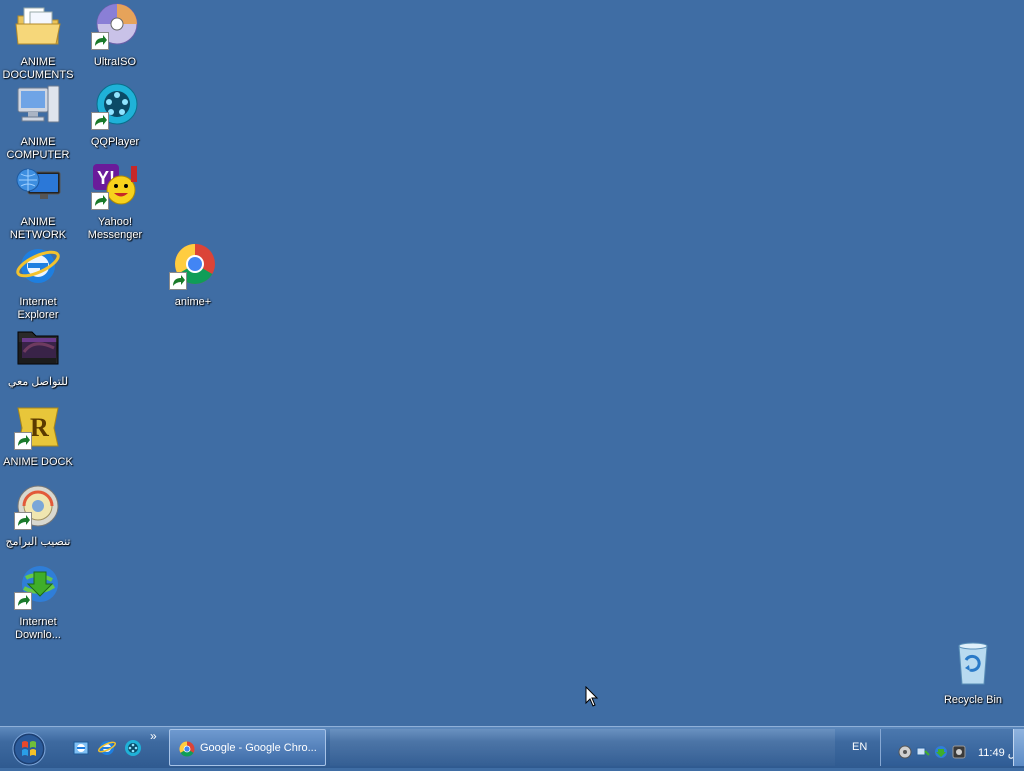  Describe the element at coordinates (592, 699) in the screenshot. I see `mouse-cursor-icon` at that location.